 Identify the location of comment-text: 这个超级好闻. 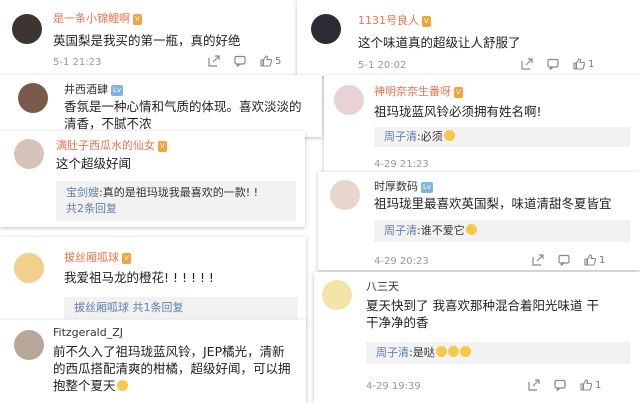
(94, 163).